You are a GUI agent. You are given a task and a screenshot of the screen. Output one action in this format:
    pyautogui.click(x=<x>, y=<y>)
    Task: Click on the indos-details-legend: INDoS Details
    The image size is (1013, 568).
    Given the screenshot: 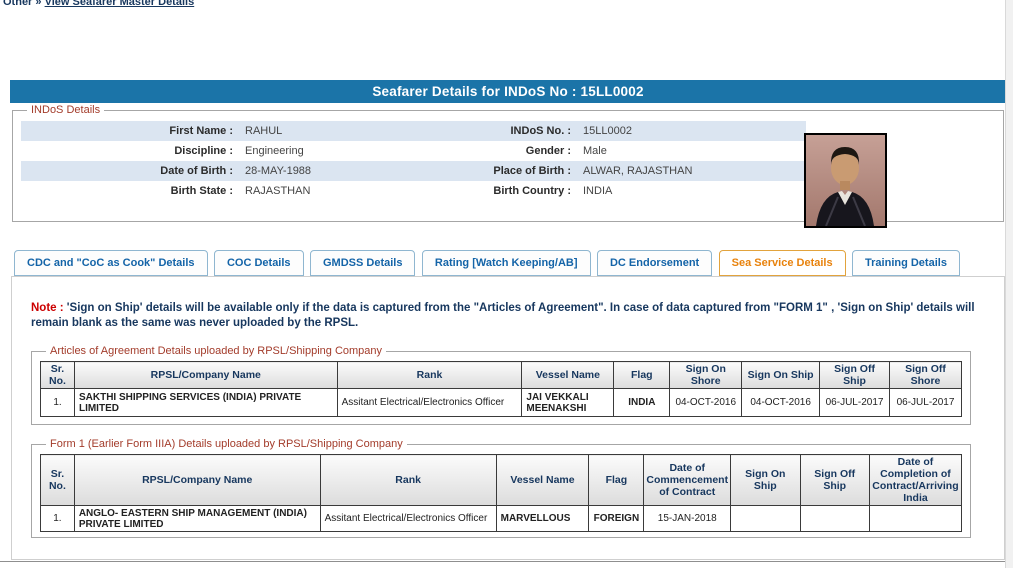 What is the action you would take?
    pyautogui.click(x=66, y=110)
    